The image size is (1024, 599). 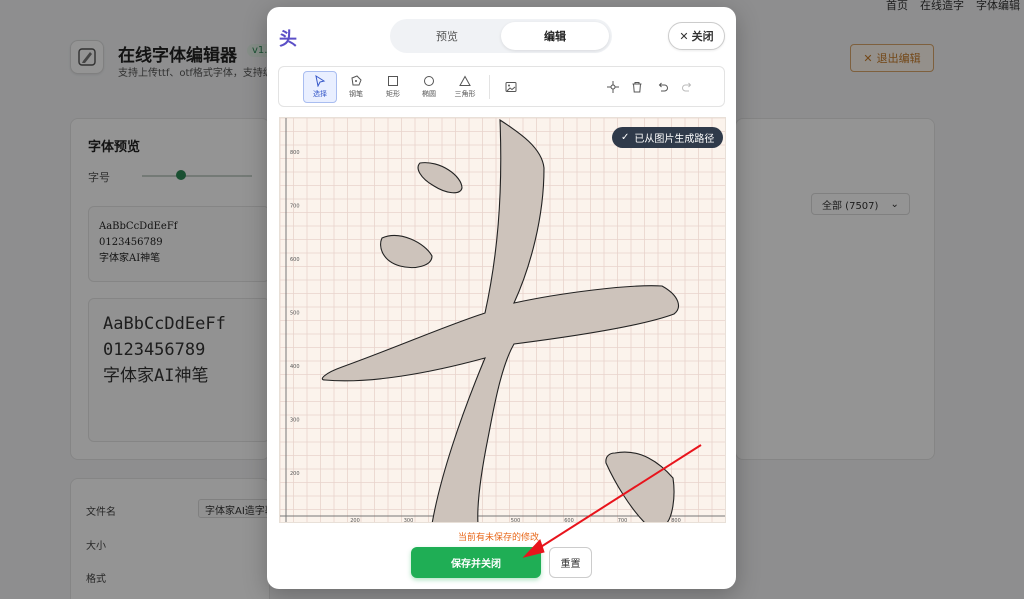 I want to click on reset-button: 重置, so click(x=570, y=562).